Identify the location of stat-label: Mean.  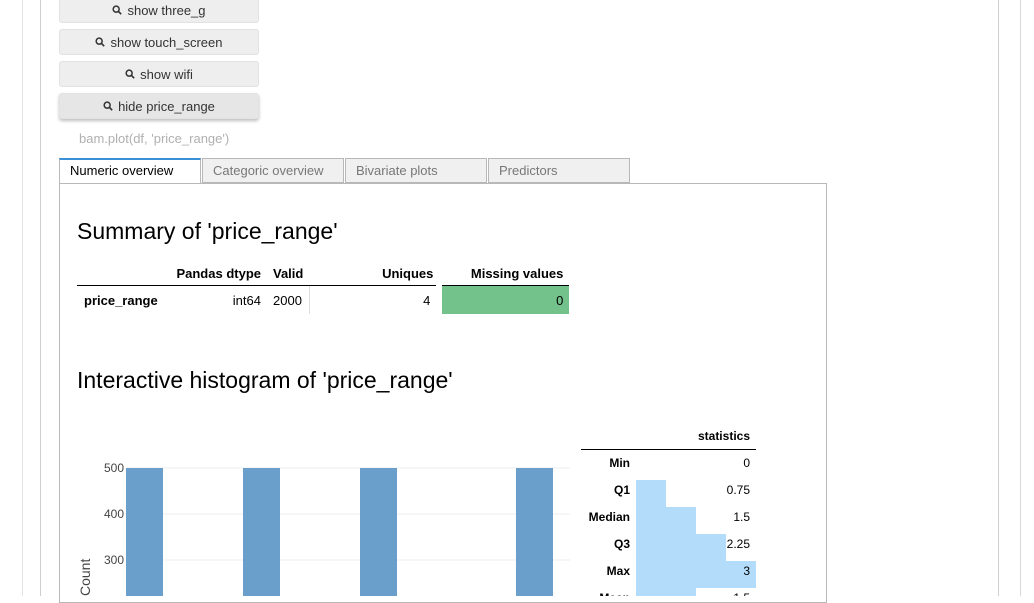
(614, 593).